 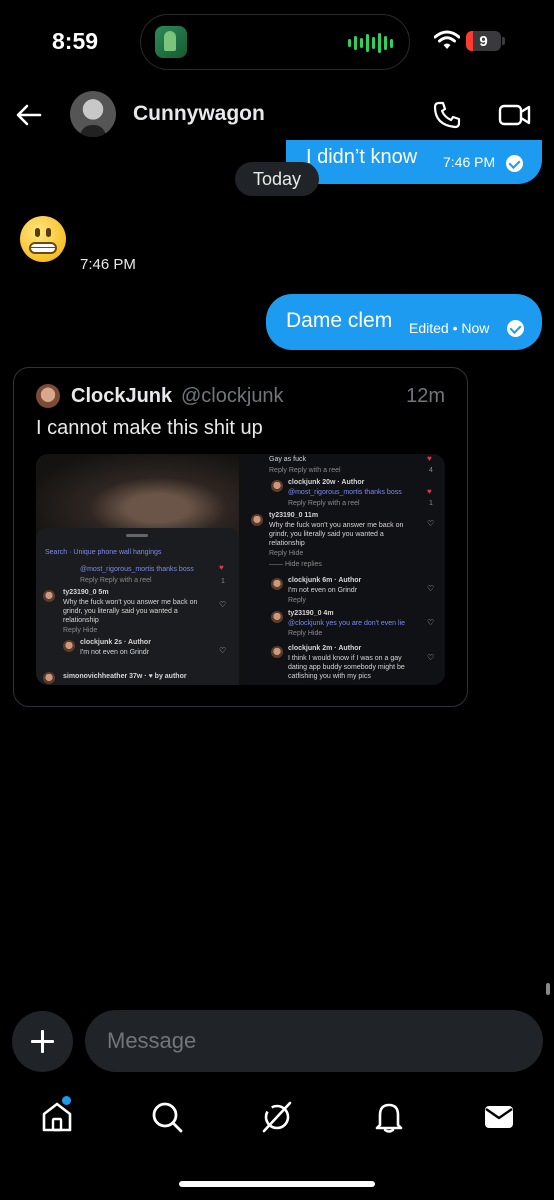 What do you see at coordinates (447, 39) in the screenshot?
I see `wifi-icon` at bounding box center [447, 39].